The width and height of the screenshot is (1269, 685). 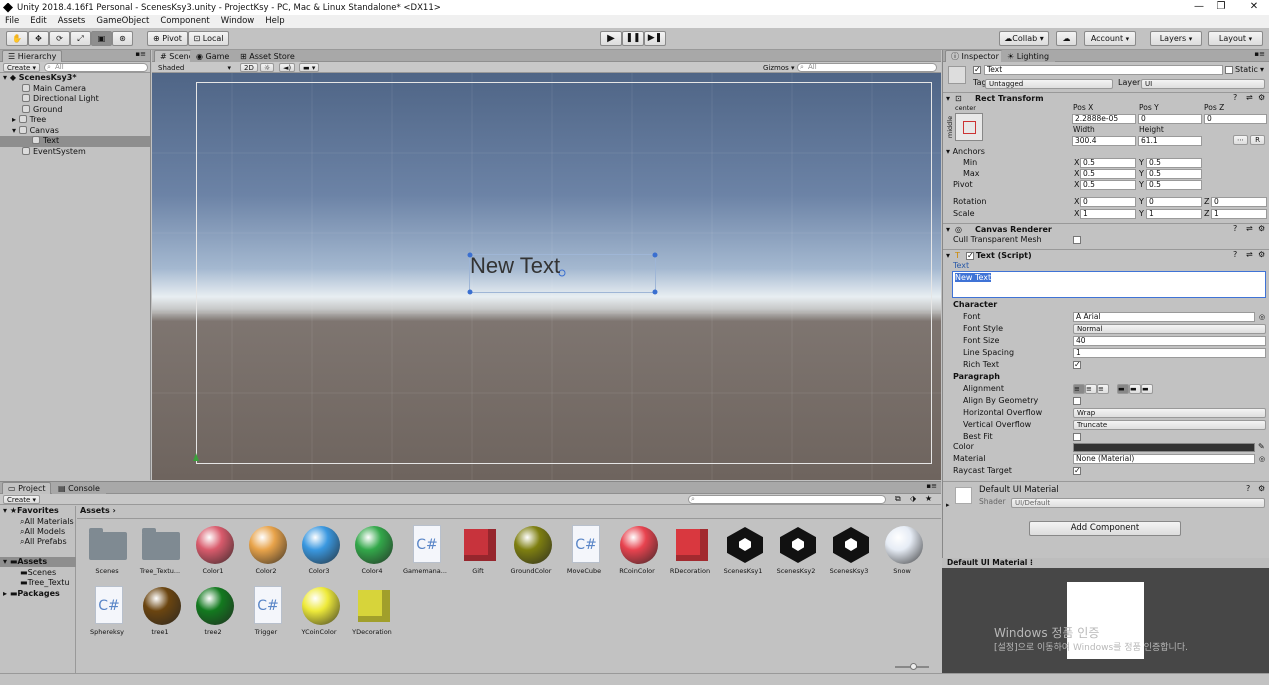 I want to click on asset-item-ycoincolor: YCoinColor, so click(x=319, y=612).